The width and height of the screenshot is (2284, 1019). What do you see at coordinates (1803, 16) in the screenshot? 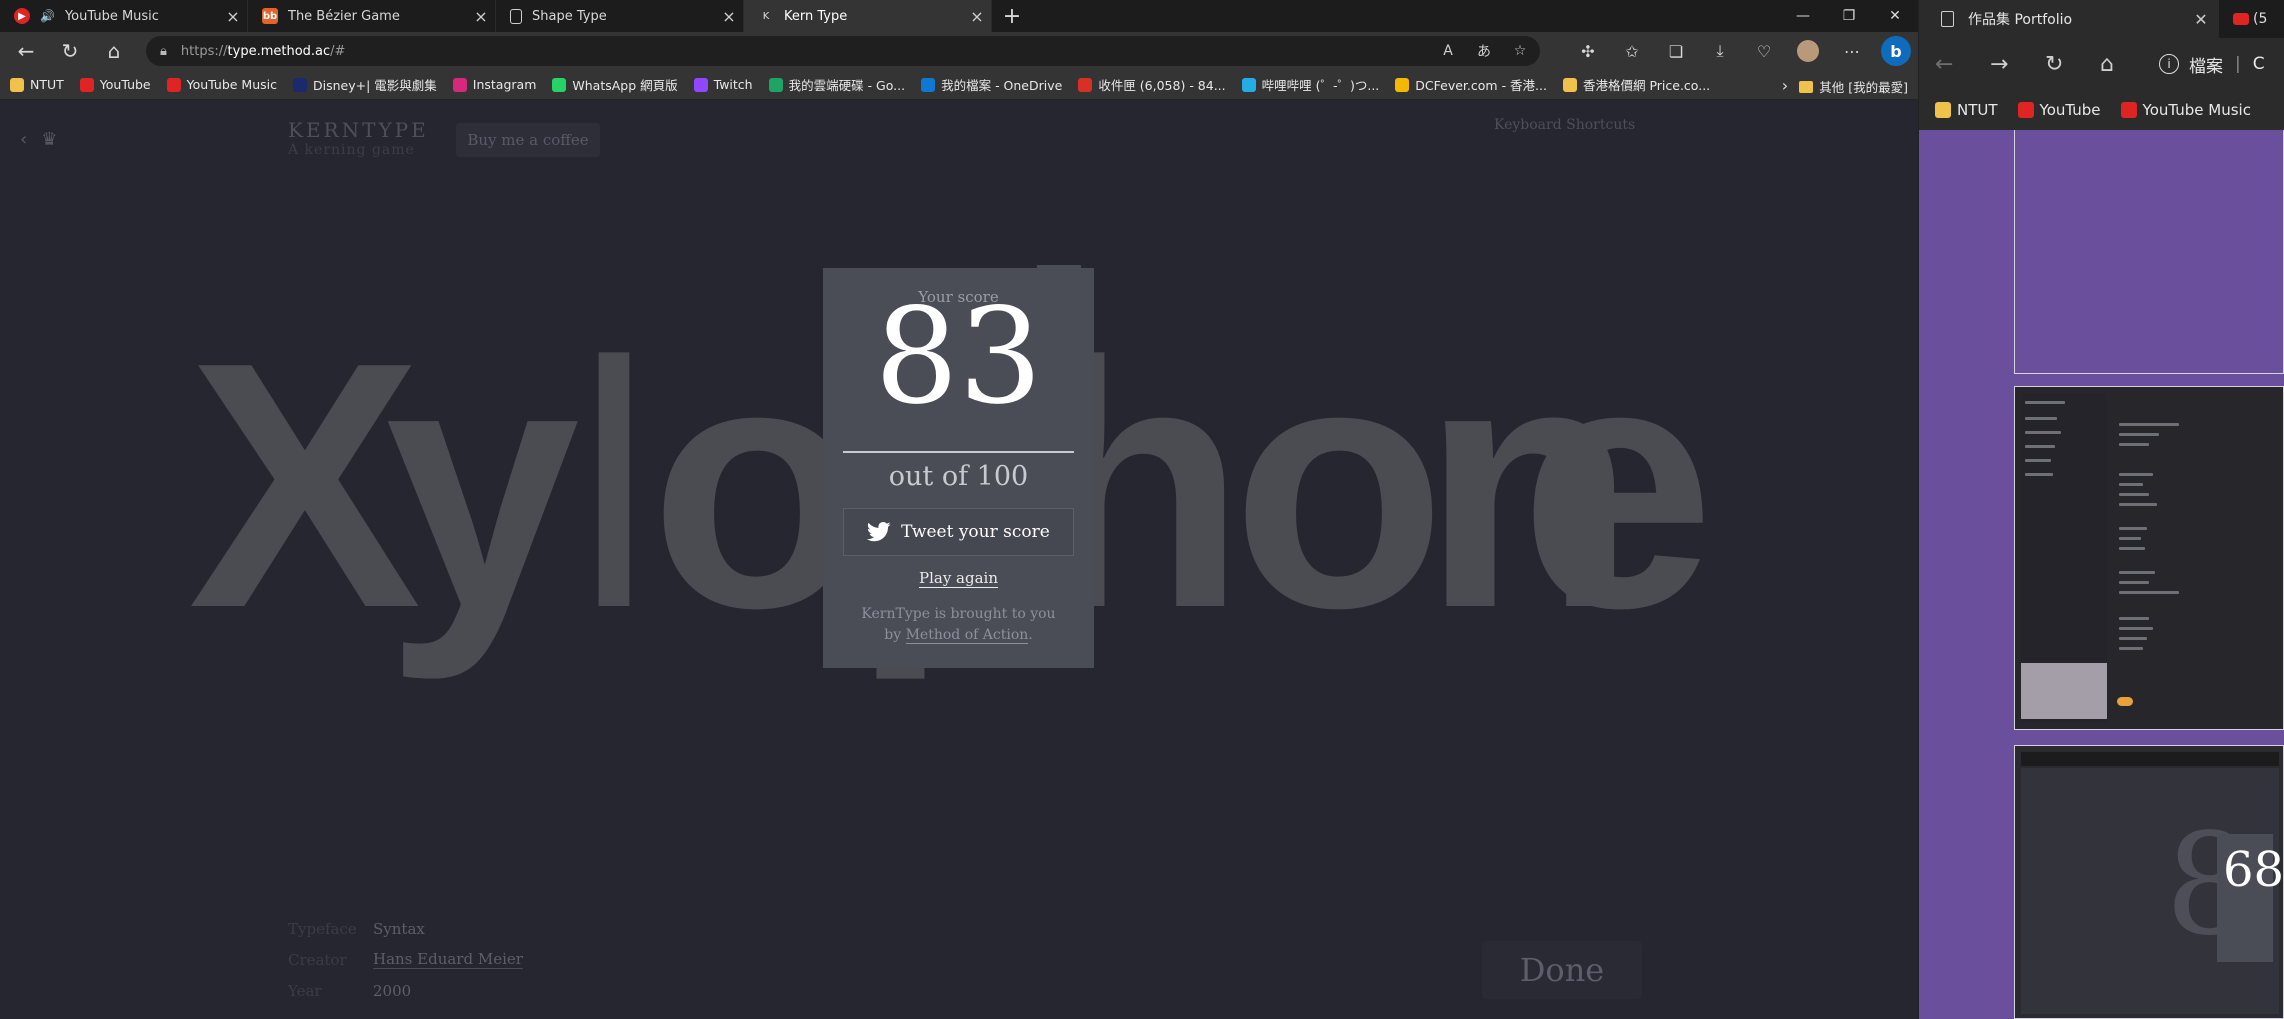
I see `minimize-icon: —` at bounding box center [1803, 16].